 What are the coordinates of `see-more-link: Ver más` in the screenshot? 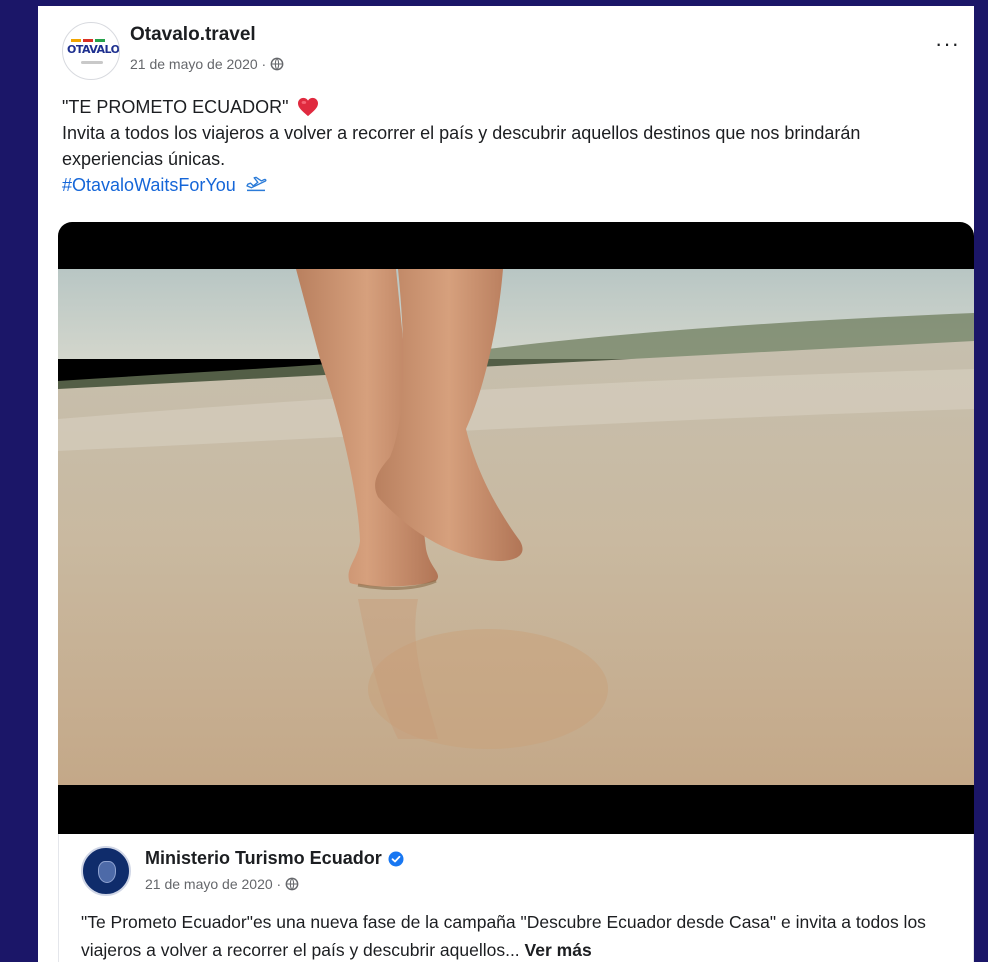 It's located at (558, 950).